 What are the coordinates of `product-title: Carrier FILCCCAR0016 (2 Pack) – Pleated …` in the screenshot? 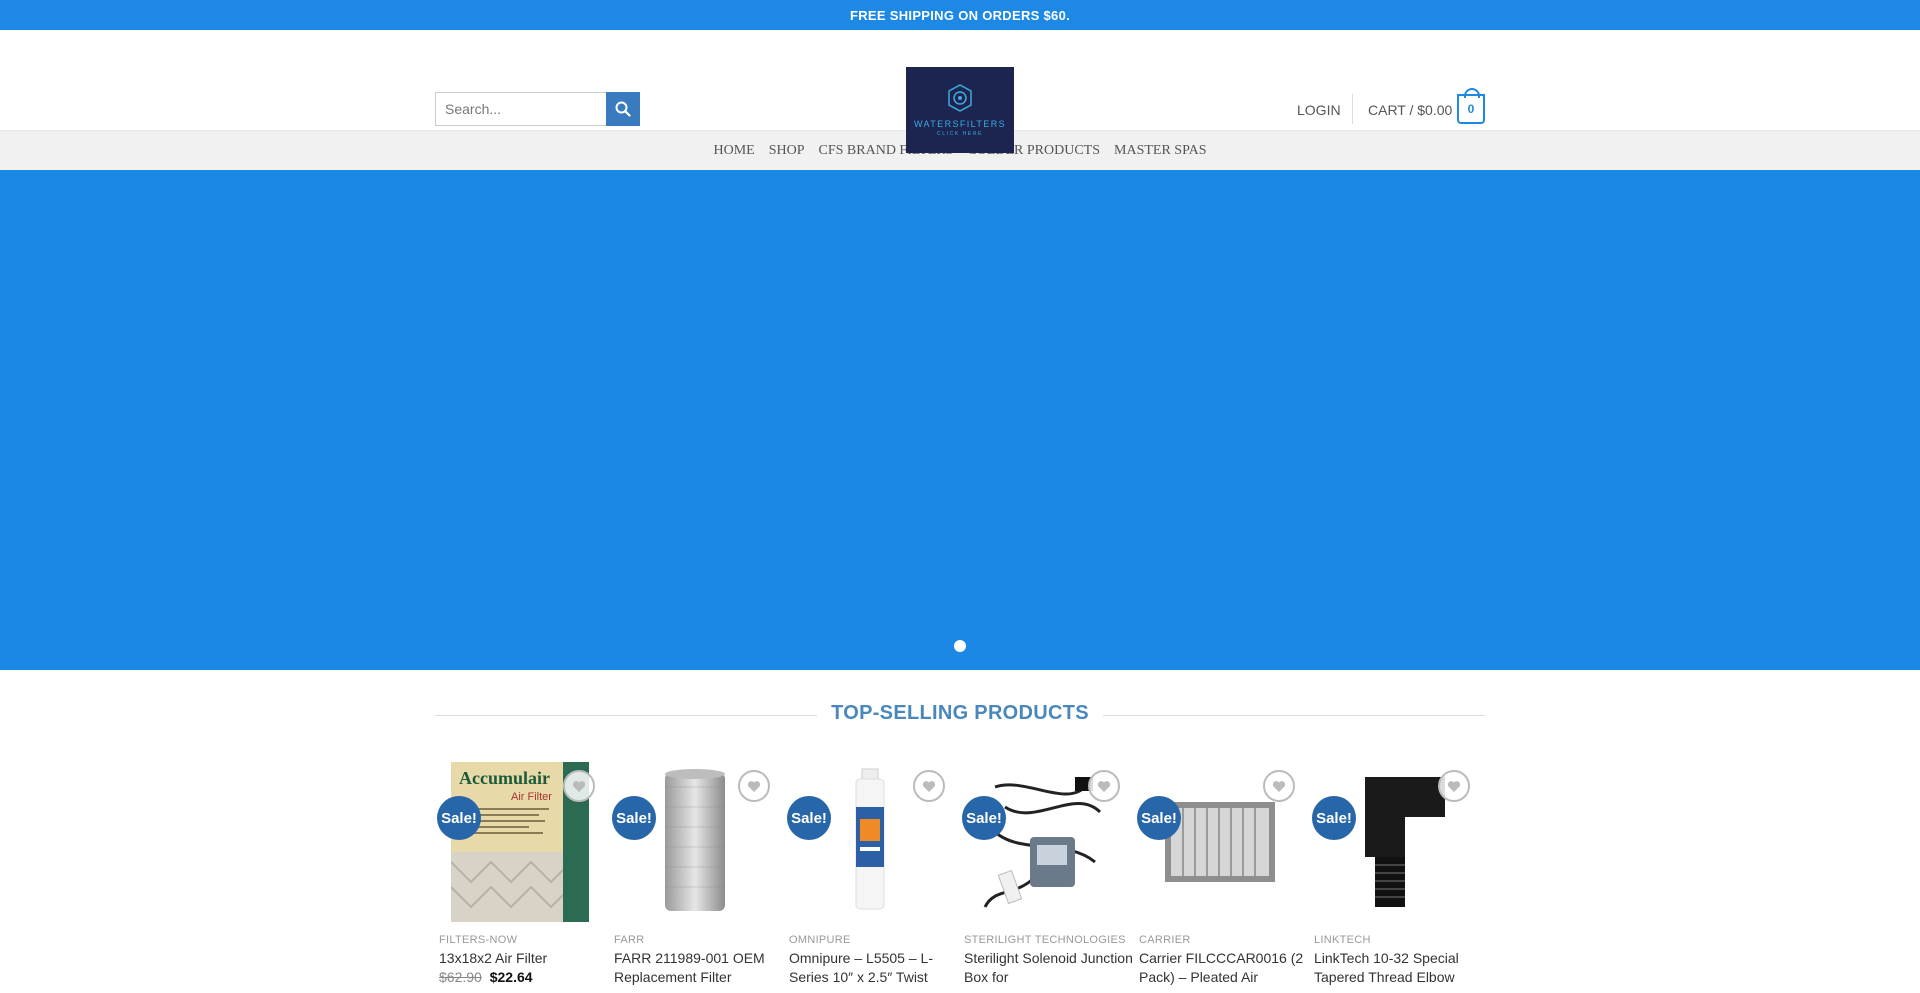 It's located at (1223, 968).